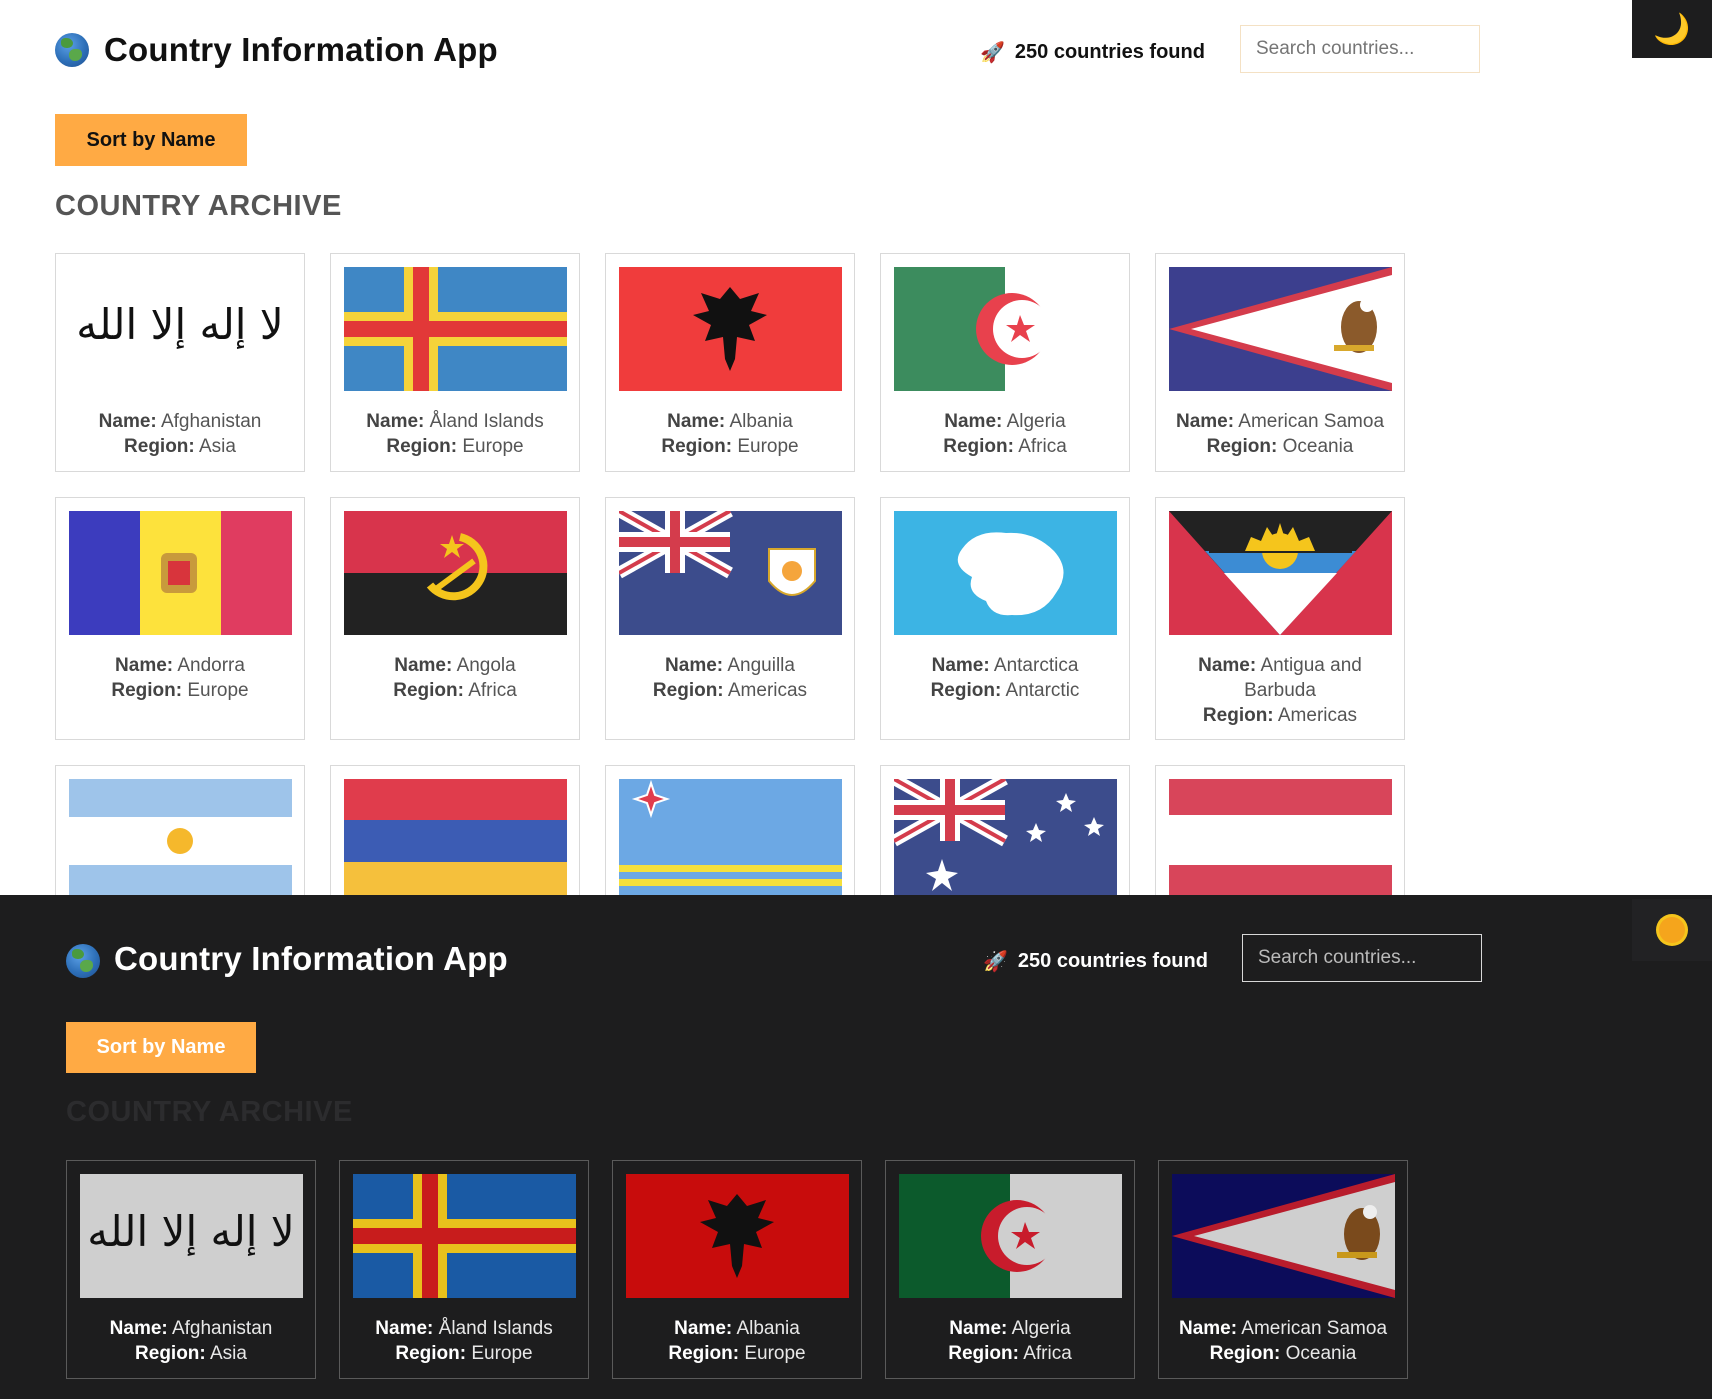  I want to click on flag-aland-islands, so click(455, 329).